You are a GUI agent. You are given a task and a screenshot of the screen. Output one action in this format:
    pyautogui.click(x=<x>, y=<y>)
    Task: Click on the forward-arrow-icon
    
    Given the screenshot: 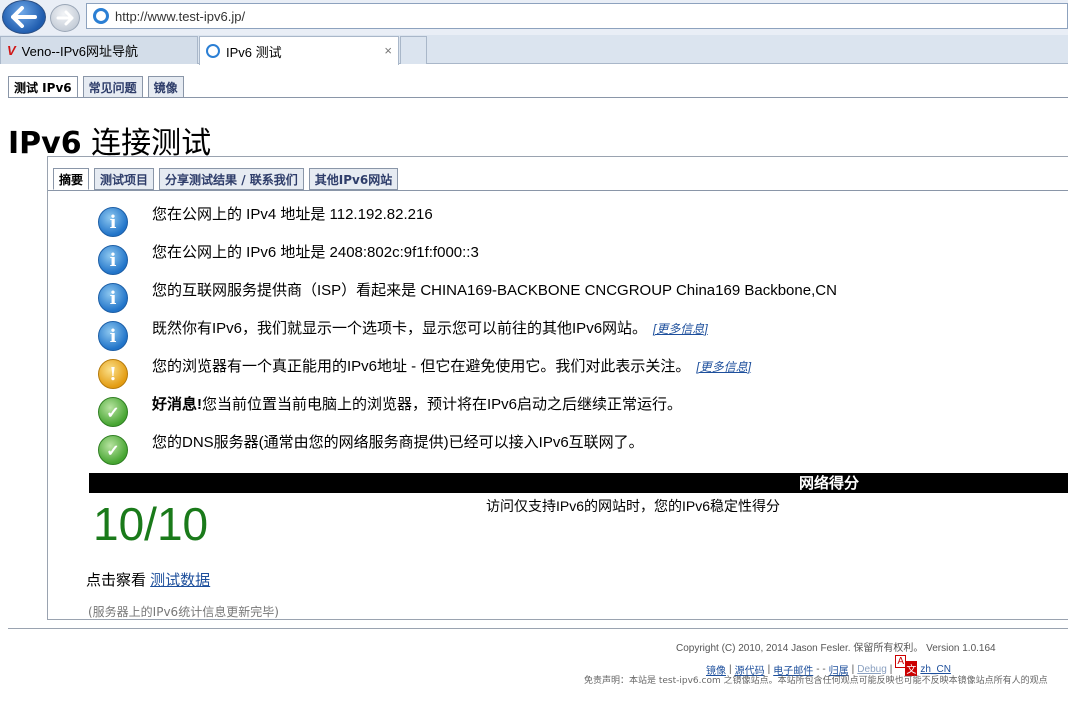 What is the action you would take?
    pyautogui.click(x=65, y=18)
    